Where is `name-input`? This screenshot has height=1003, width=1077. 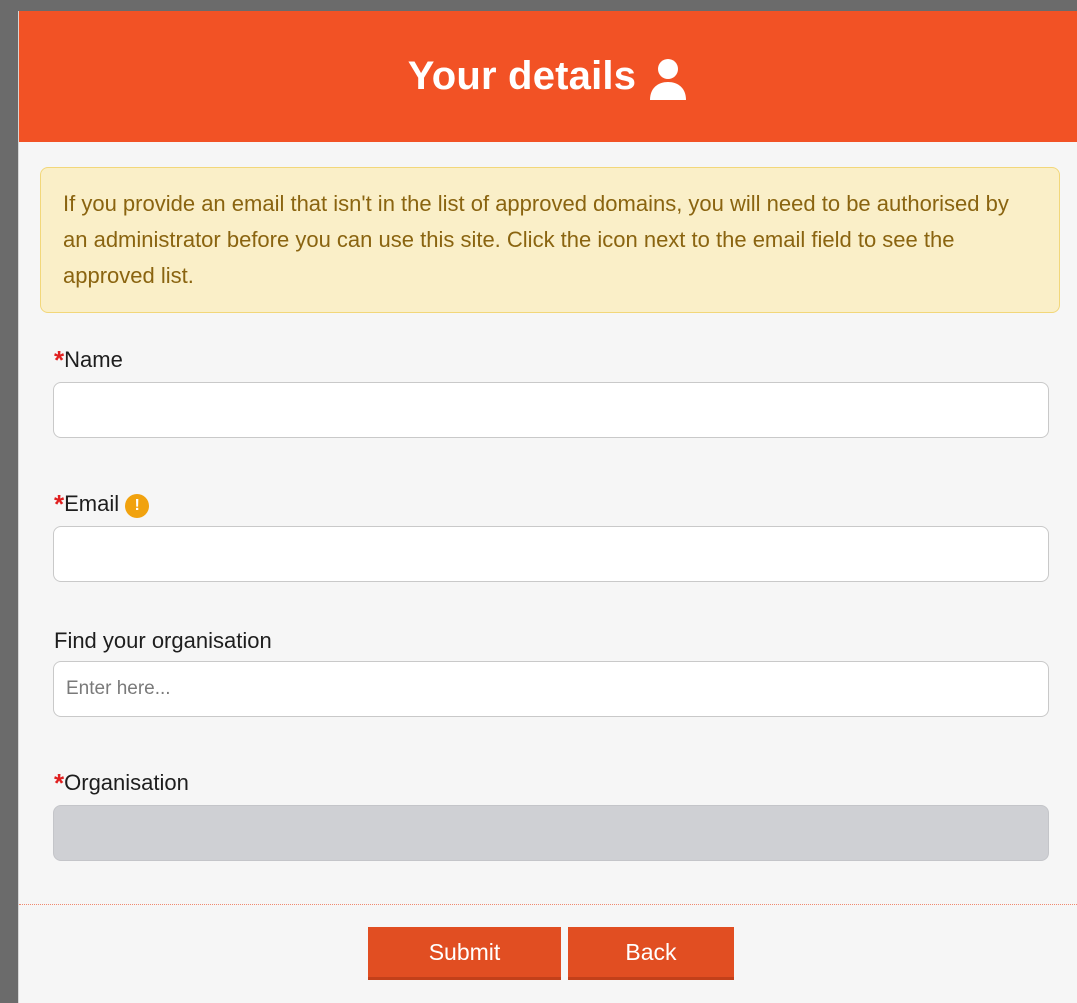 name-input is located at coordinates (551, 410).